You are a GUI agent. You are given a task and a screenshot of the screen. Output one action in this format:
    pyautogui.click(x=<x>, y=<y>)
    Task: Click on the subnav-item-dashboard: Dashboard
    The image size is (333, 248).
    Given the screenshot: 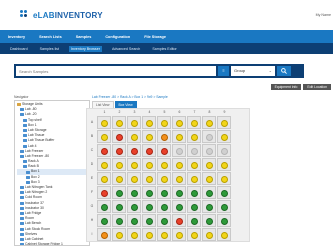 What is the action you would take?
    pyautogui.click(x=19, y=49)
    